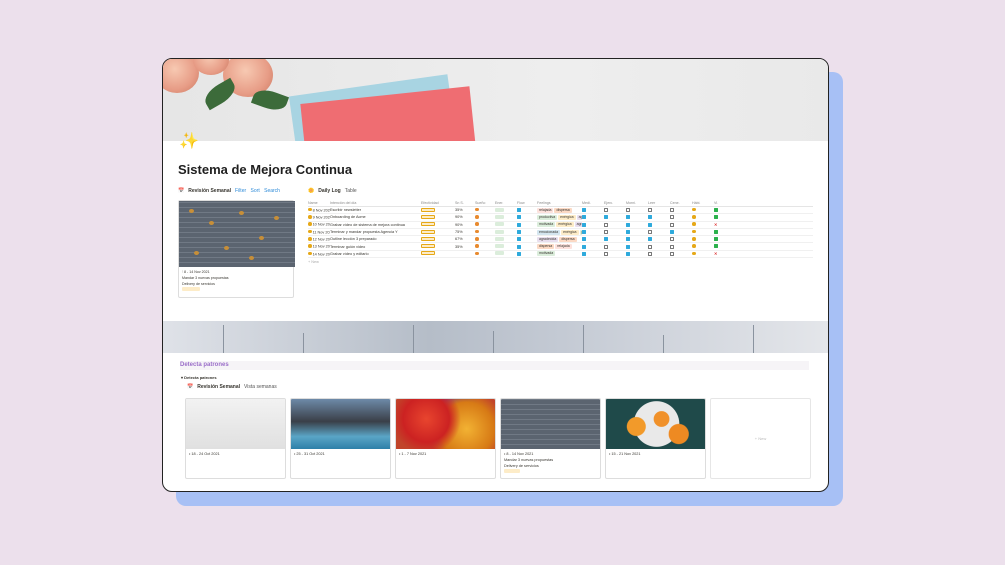  I want to click on cross-icon: ✕, so click(716, 254).